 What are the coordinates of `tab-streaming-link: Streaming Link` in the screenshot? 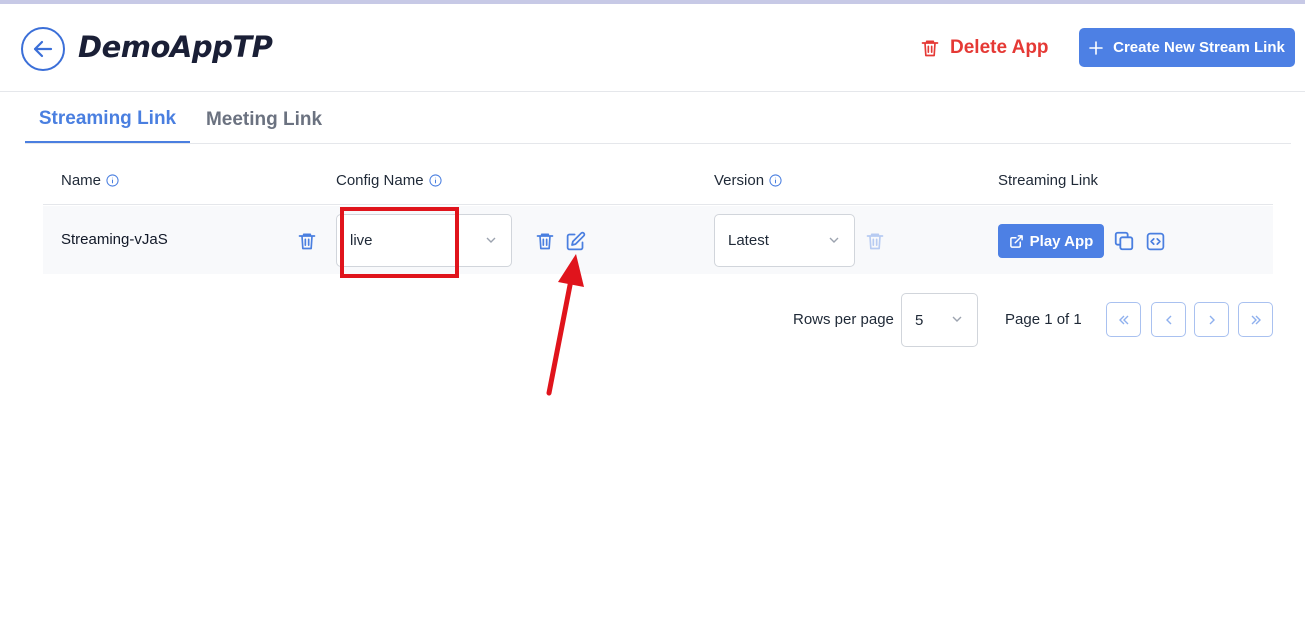 It's located at (107, 119).